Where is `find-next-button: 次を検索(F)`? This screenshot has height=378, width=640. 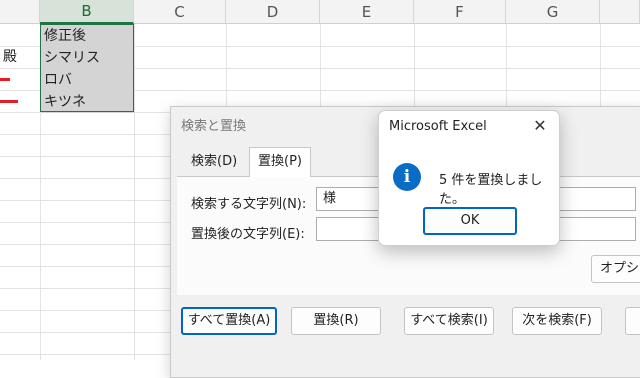 find-next-button: 次を検索(F) is located at coordinates (557, 321).